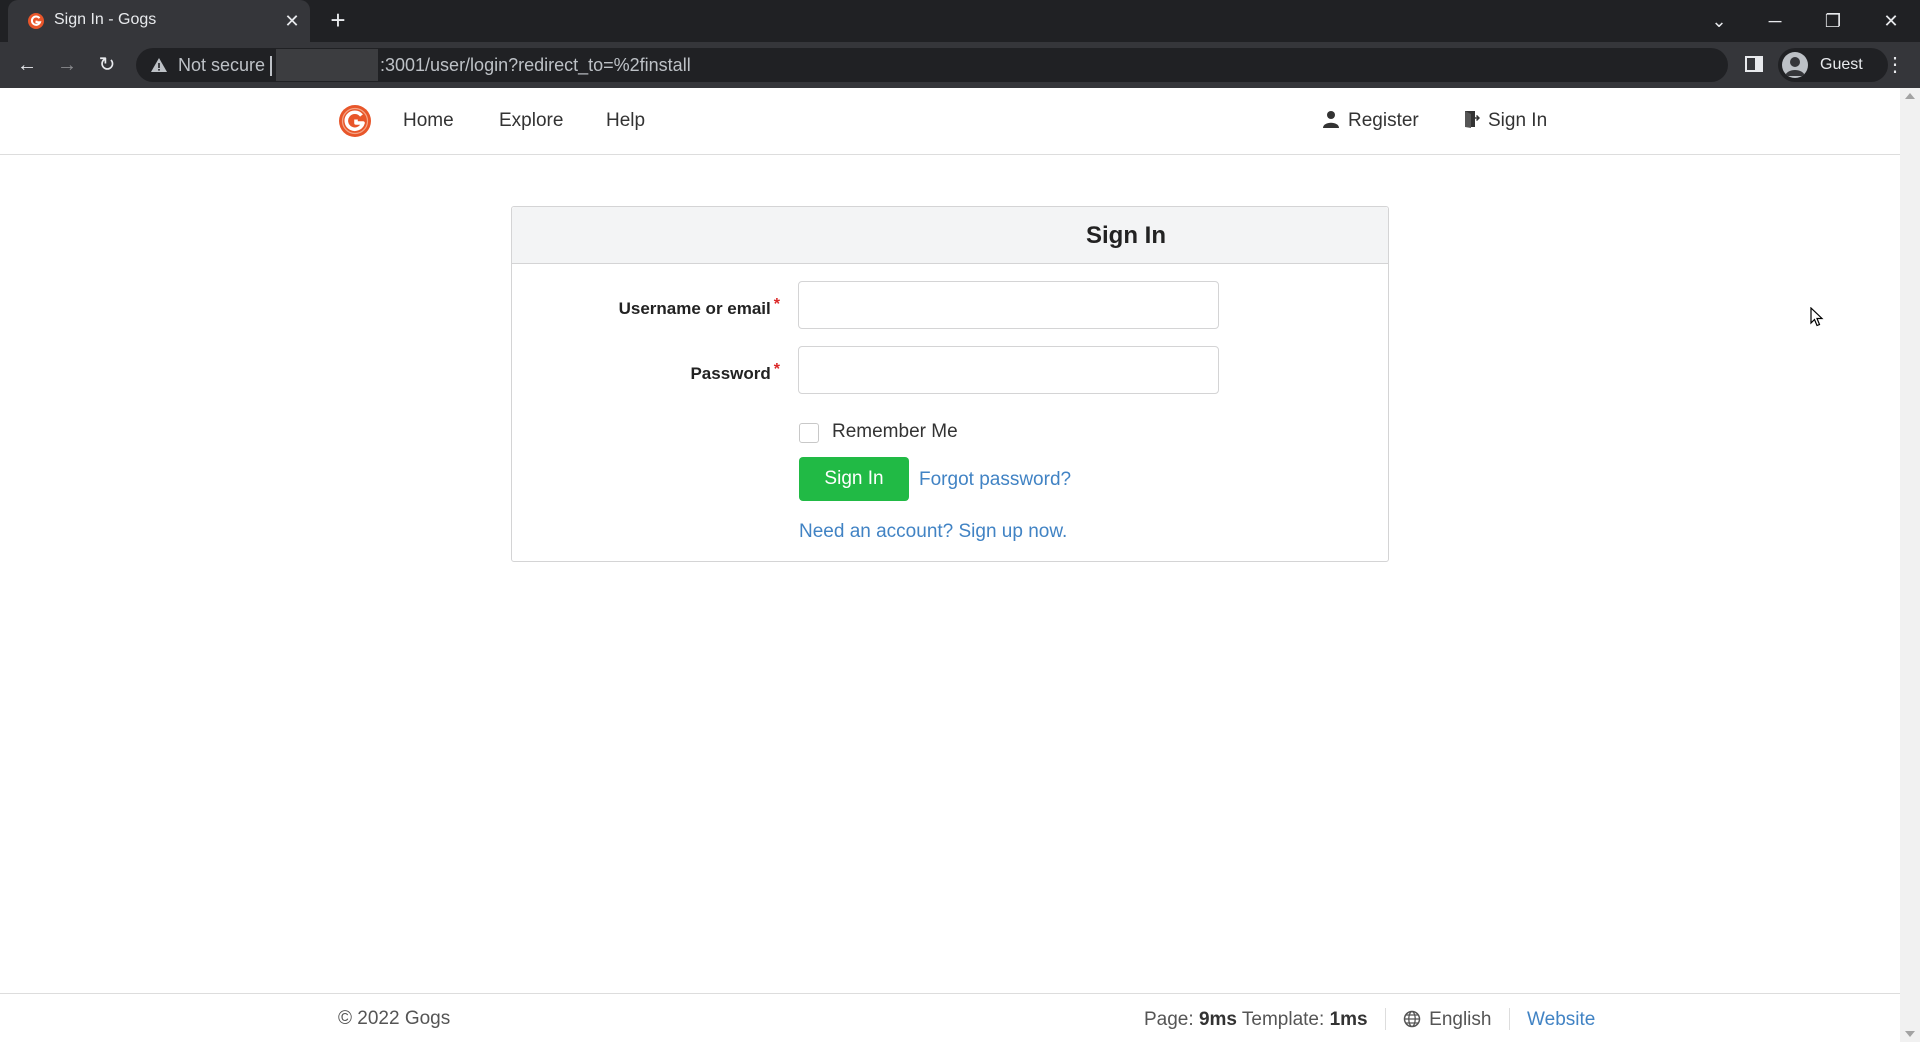  I want to click on remember-me-label: Remember Me, so click(895, 432).